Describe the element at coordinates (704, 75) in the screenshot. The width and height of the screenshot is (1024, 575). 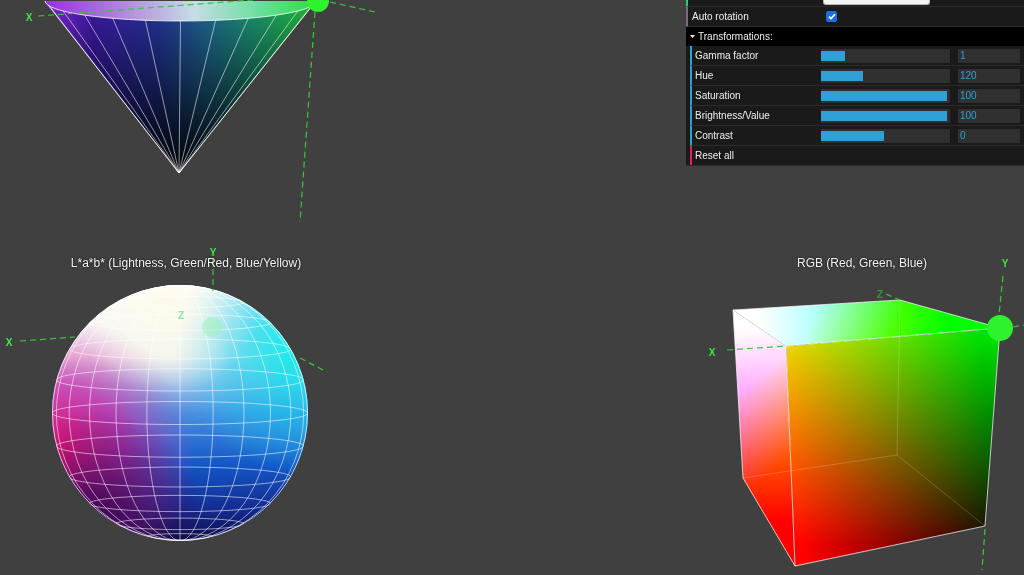
I see `setting-label: Hue` at that location.